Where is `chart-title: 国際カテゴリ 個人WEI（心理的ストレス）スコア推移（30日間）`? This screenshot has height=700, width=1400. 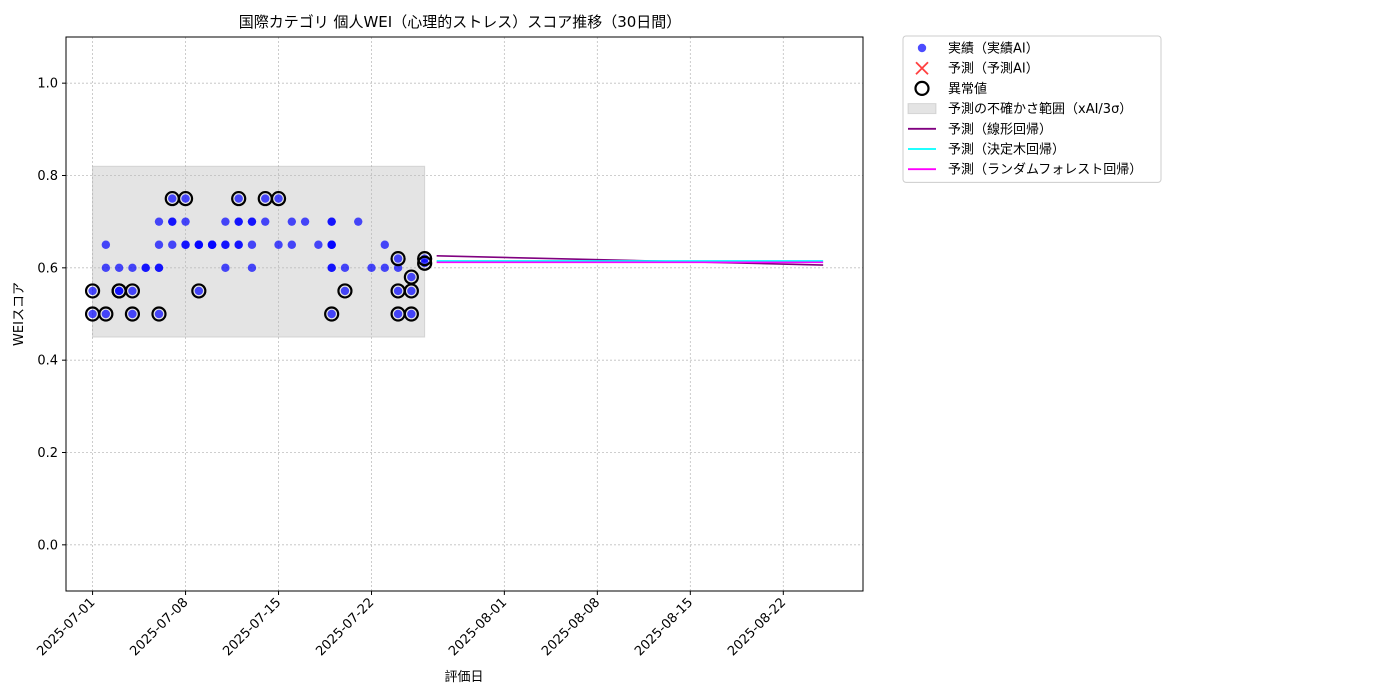
chart-title: 国際カテゴリ 個人WEI（心理的ストレス）スコア推移（30日間） is located at coordinates (460, 22).